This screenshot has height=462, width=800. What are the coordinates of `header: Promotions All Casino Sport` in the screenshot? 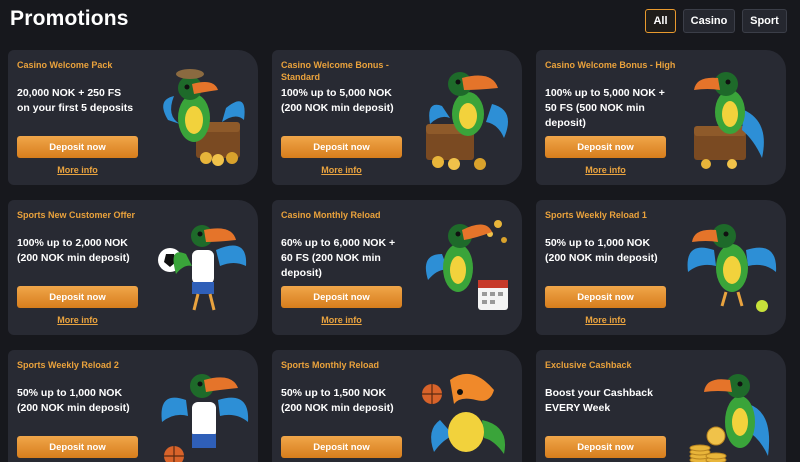 It's located at (400, 22).